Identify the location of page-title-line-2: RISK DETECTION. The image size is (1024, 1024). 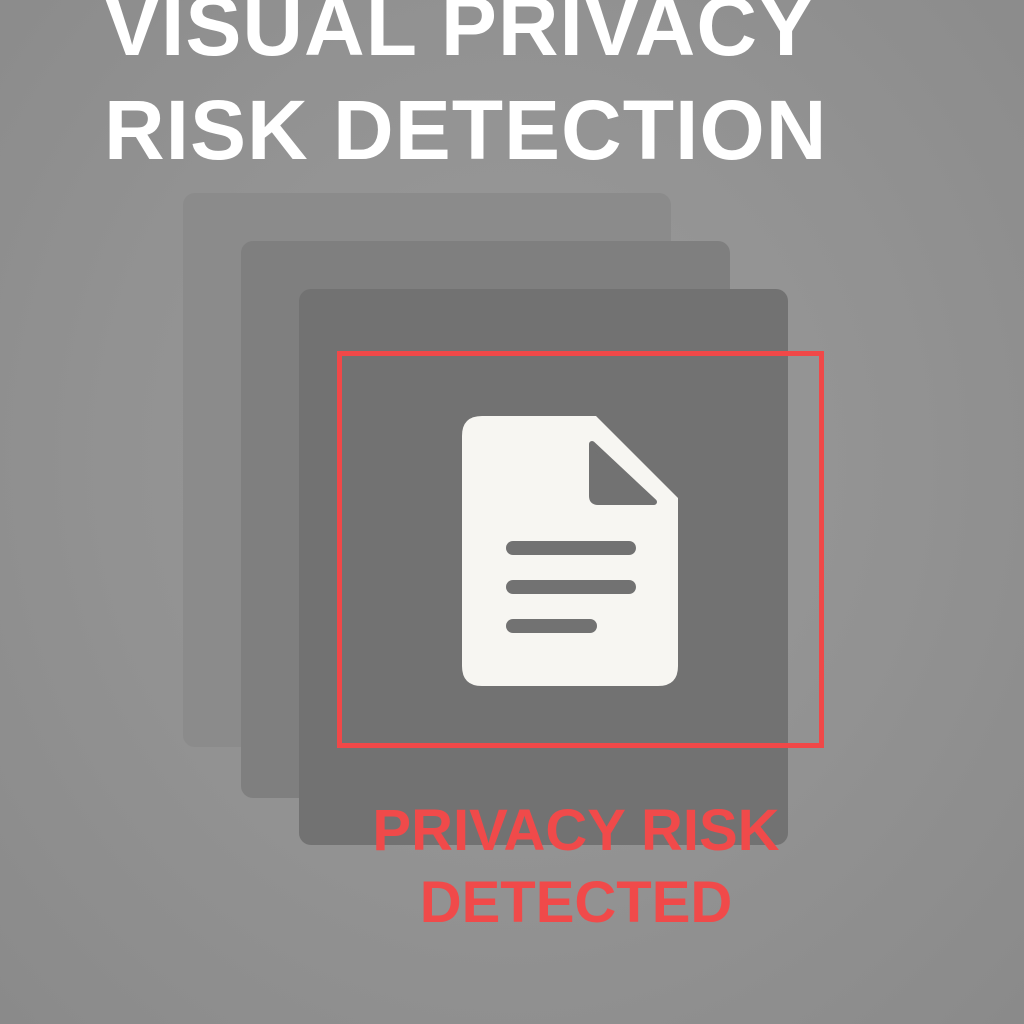
(466, 130).